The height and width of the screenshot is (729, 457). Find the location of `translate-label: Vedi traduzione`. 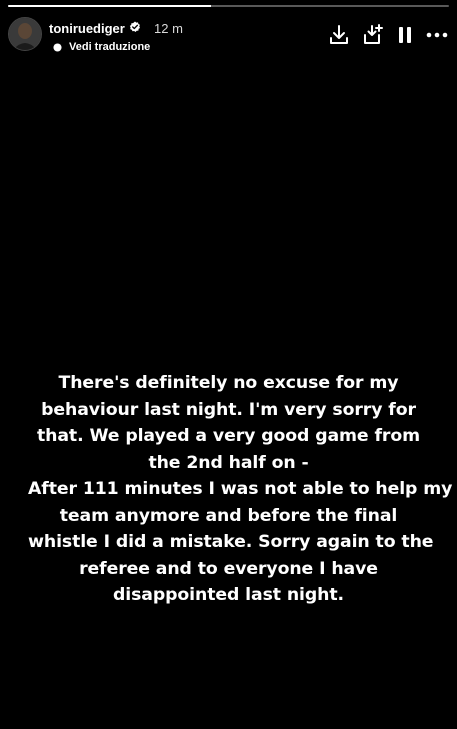

translate-label: Vedi traduzione is located at coordinates (109, 47).